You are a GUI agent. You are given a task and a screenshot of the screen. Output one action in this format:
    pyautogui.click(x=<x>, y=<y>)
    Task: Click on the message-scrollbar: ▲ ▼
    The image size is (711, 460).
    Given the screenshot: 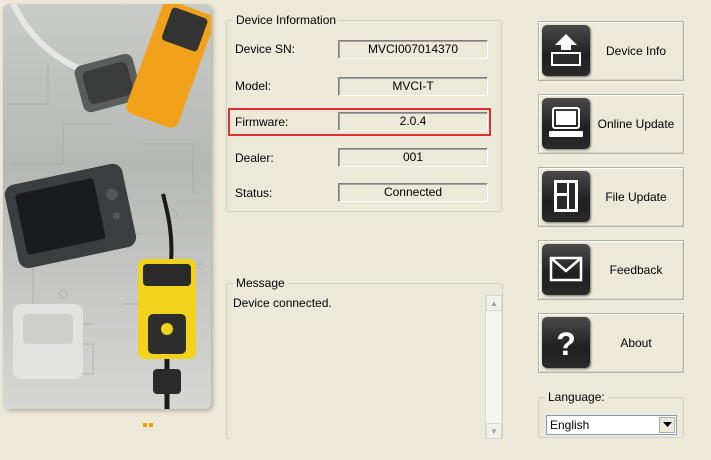 What is the action you would take?
    pyautogui.click(x=493, y=367)
    